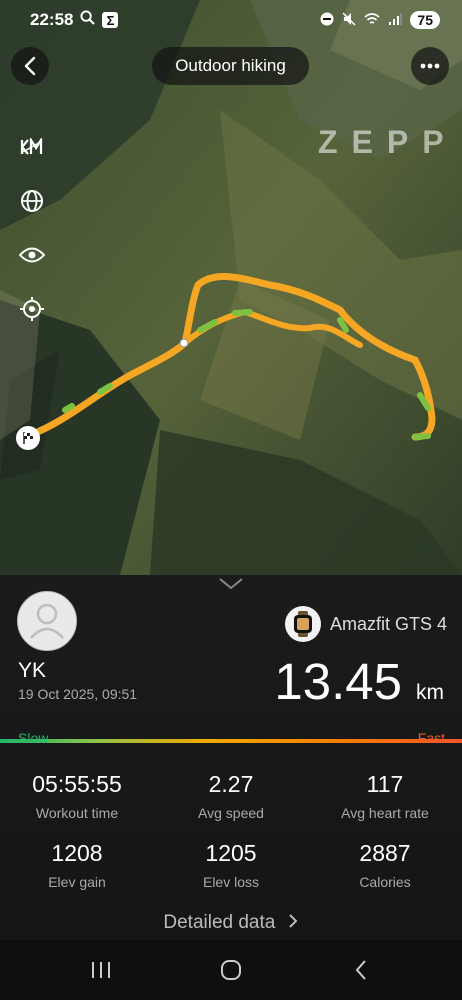 The width and height of the screenshot is (462, 1000). Describe the element at coordinates (425, 20) in the screenshot. I see `battery-indicator: 75` at that location.